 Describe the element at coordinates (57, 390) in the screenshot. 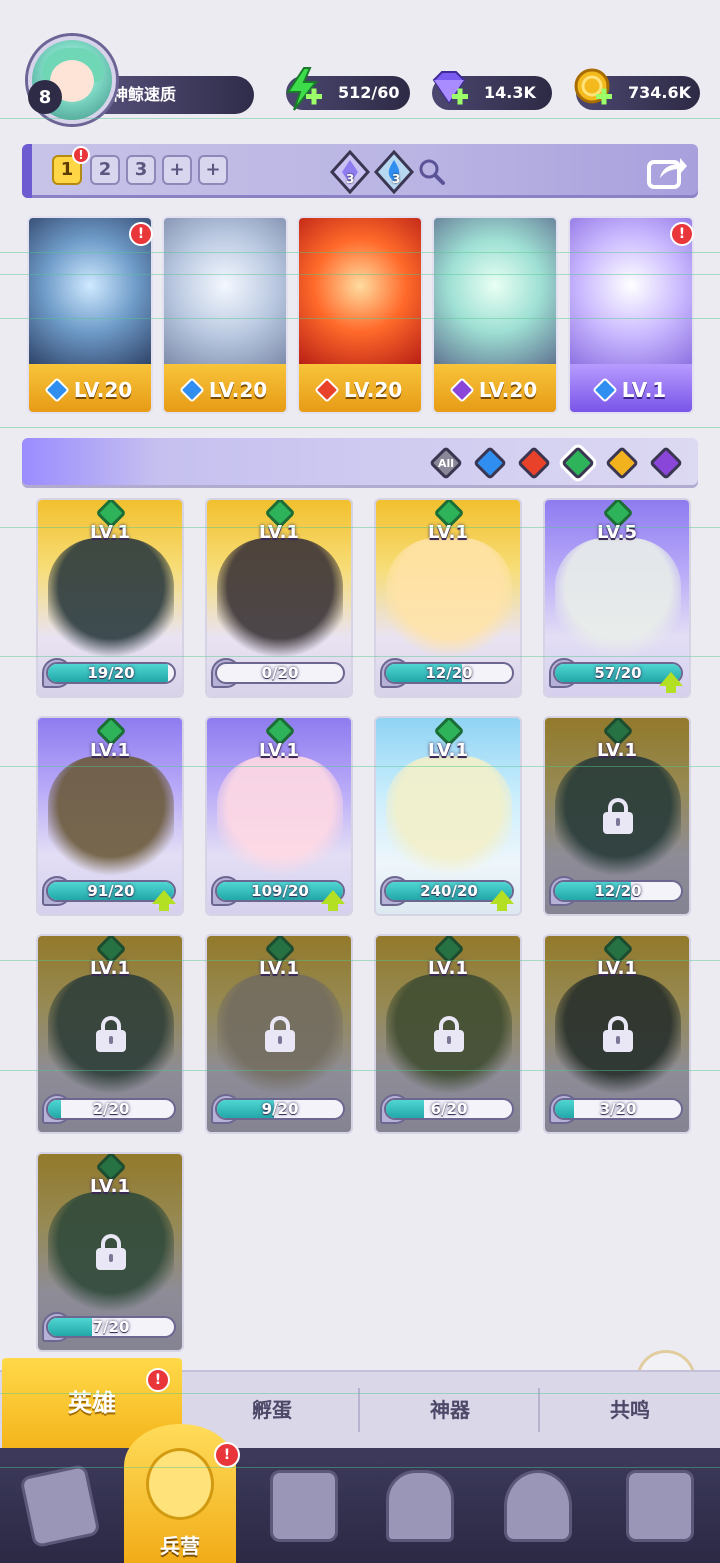

I see `water-element-icon` at that location.